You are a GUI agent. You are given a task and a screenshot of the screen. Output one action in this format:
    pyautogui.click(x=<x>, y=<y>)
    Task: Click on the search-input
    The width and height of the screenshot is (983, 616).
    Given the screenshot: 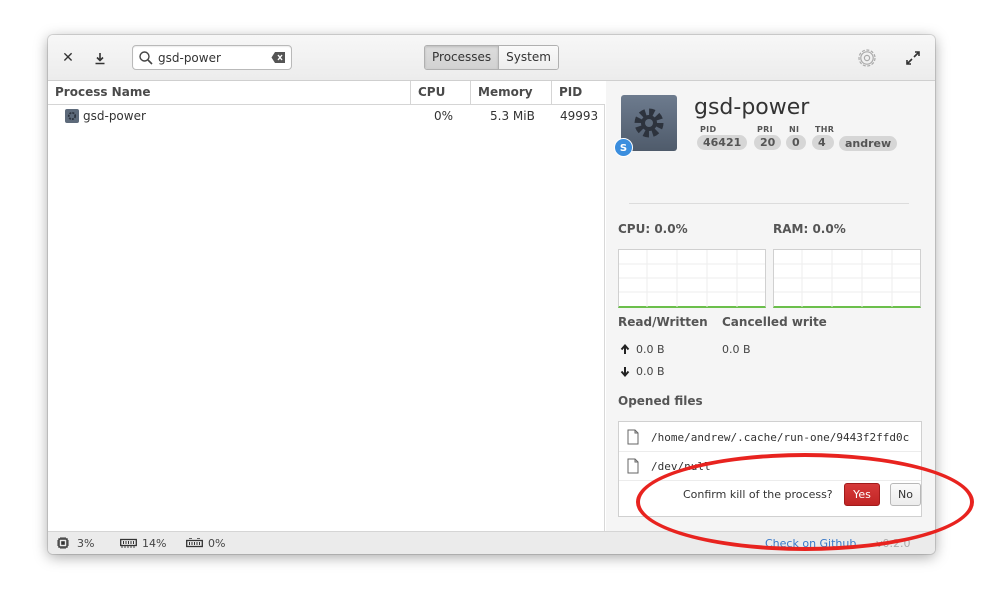 What is the action you would take?
    pyautogui.click(x=213, y=58)
    